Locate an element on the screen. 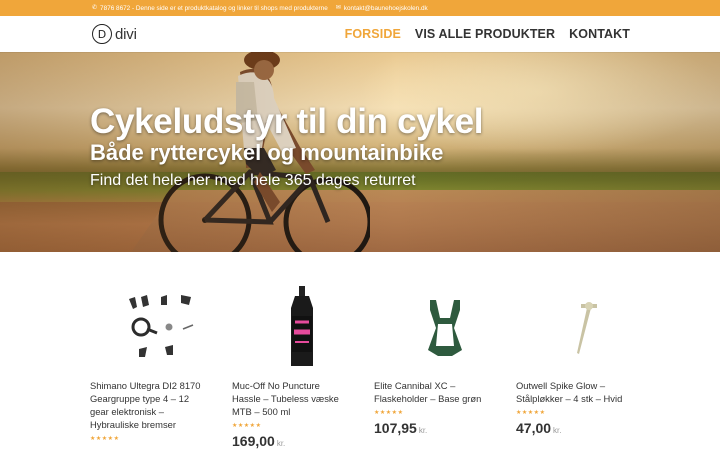 The height and width of the screenshot is (450, 720). site-logo: D divi is located at coordinates (114, 34).